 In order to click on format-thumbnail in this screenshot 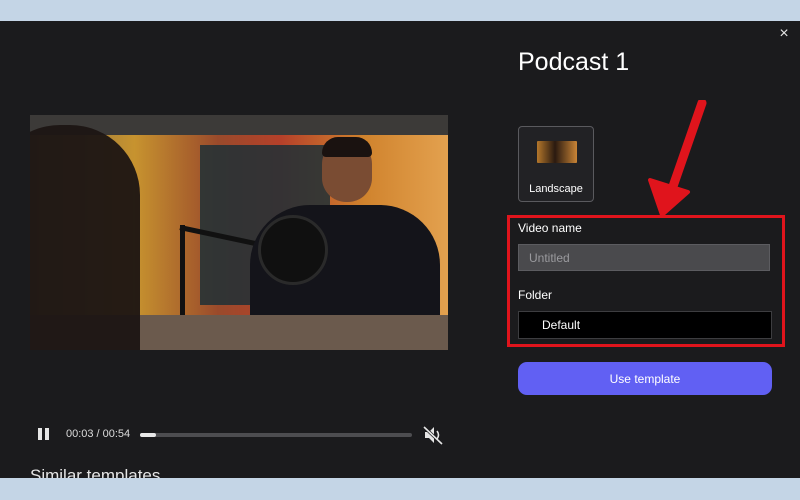, I will do `click(557, 152)`.